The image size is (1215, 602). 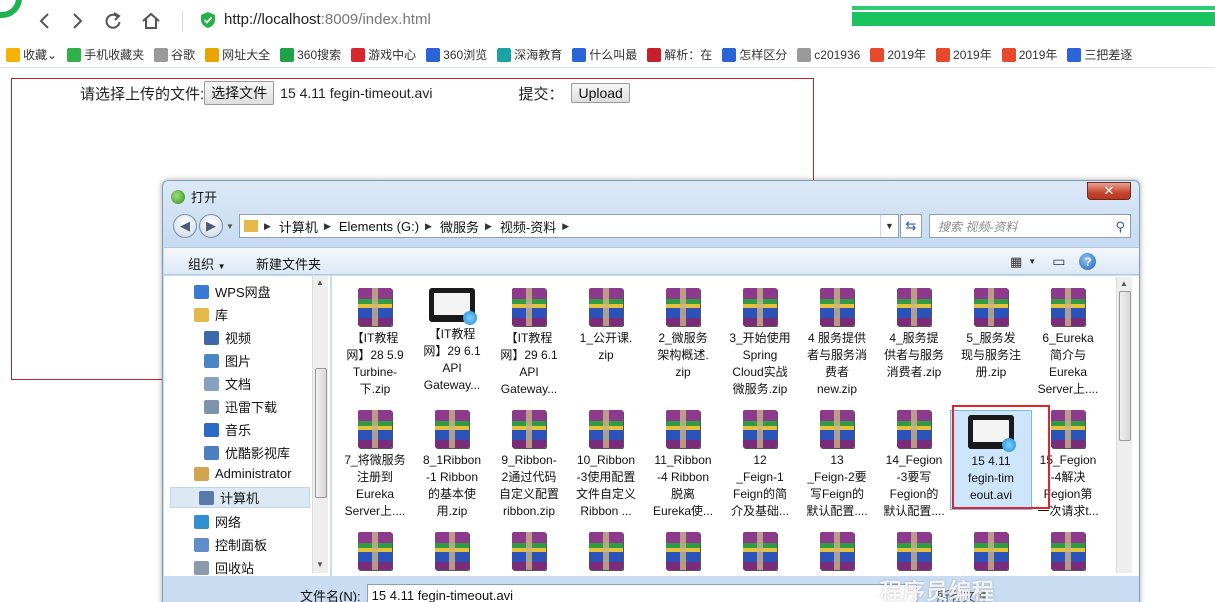 What do you see at coordinates (604, 54) in the screenshot?
I see `bookmark-item: 什么叫最` at bounding box center [604, 54].